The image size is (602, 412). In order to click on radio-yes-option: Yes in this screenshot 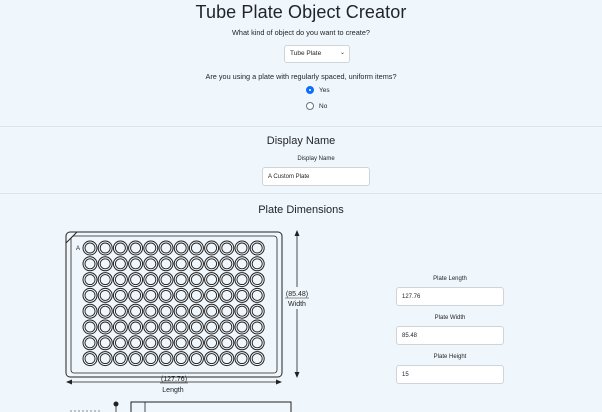, I will do `click(318, 90)`.